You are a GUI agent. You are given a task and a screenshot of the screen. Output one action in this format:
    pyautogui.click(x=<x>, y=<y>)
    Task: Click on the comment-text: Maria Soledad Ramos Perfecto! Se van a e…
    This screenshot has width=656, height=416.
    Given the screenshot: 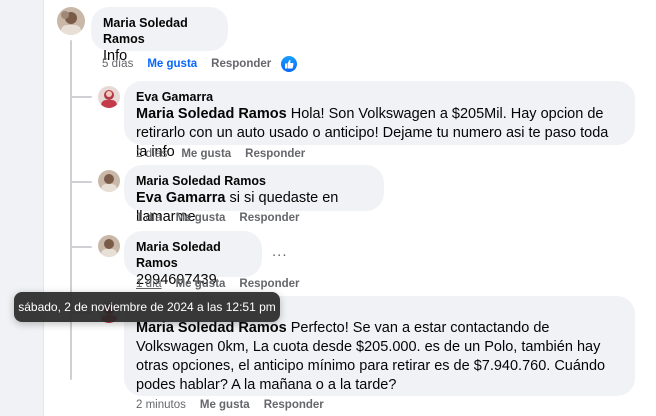 What is the action you would take?
    pyautogui.click(x=379, y=357)
    